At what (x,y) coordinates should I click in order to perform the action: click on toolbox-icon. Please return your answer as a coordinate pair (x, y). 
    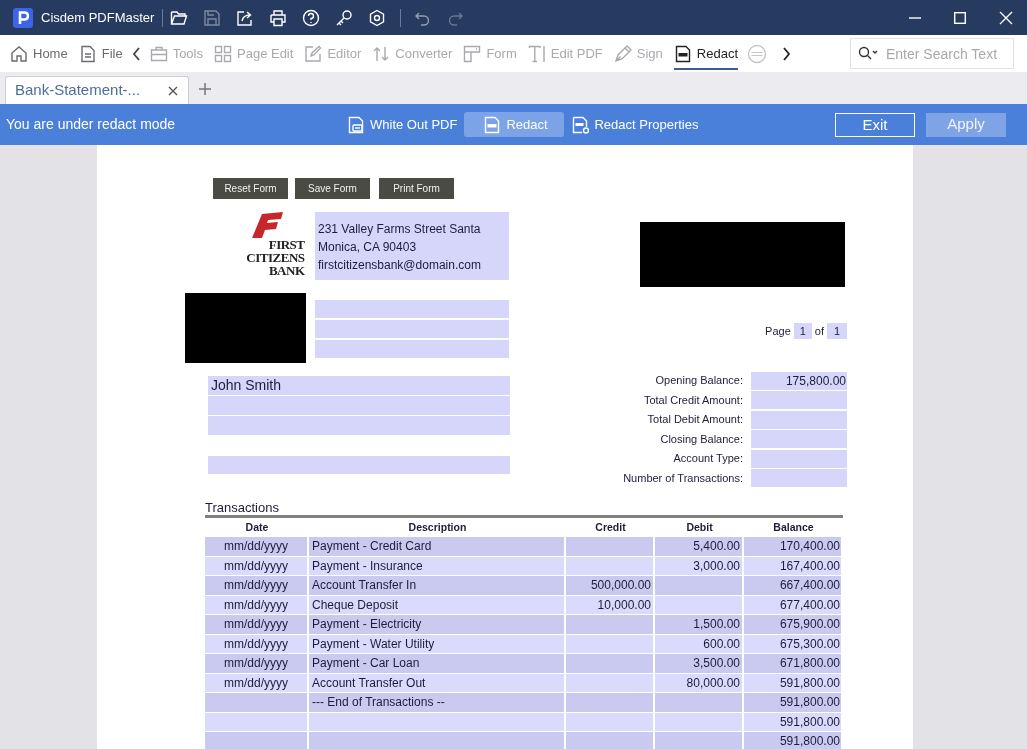
    Looking at the image, I should click on (158, 53).